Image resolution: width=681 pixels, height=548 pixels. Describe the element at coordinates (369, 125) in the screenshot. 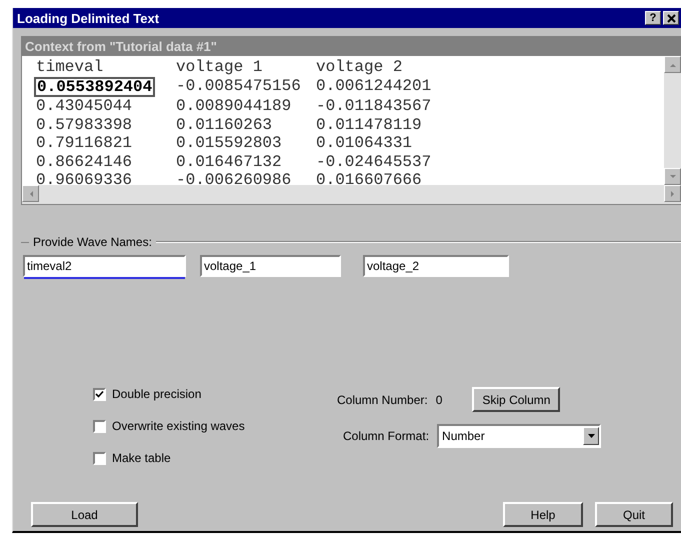

I see `data-cell: 0.011478119` at that location.